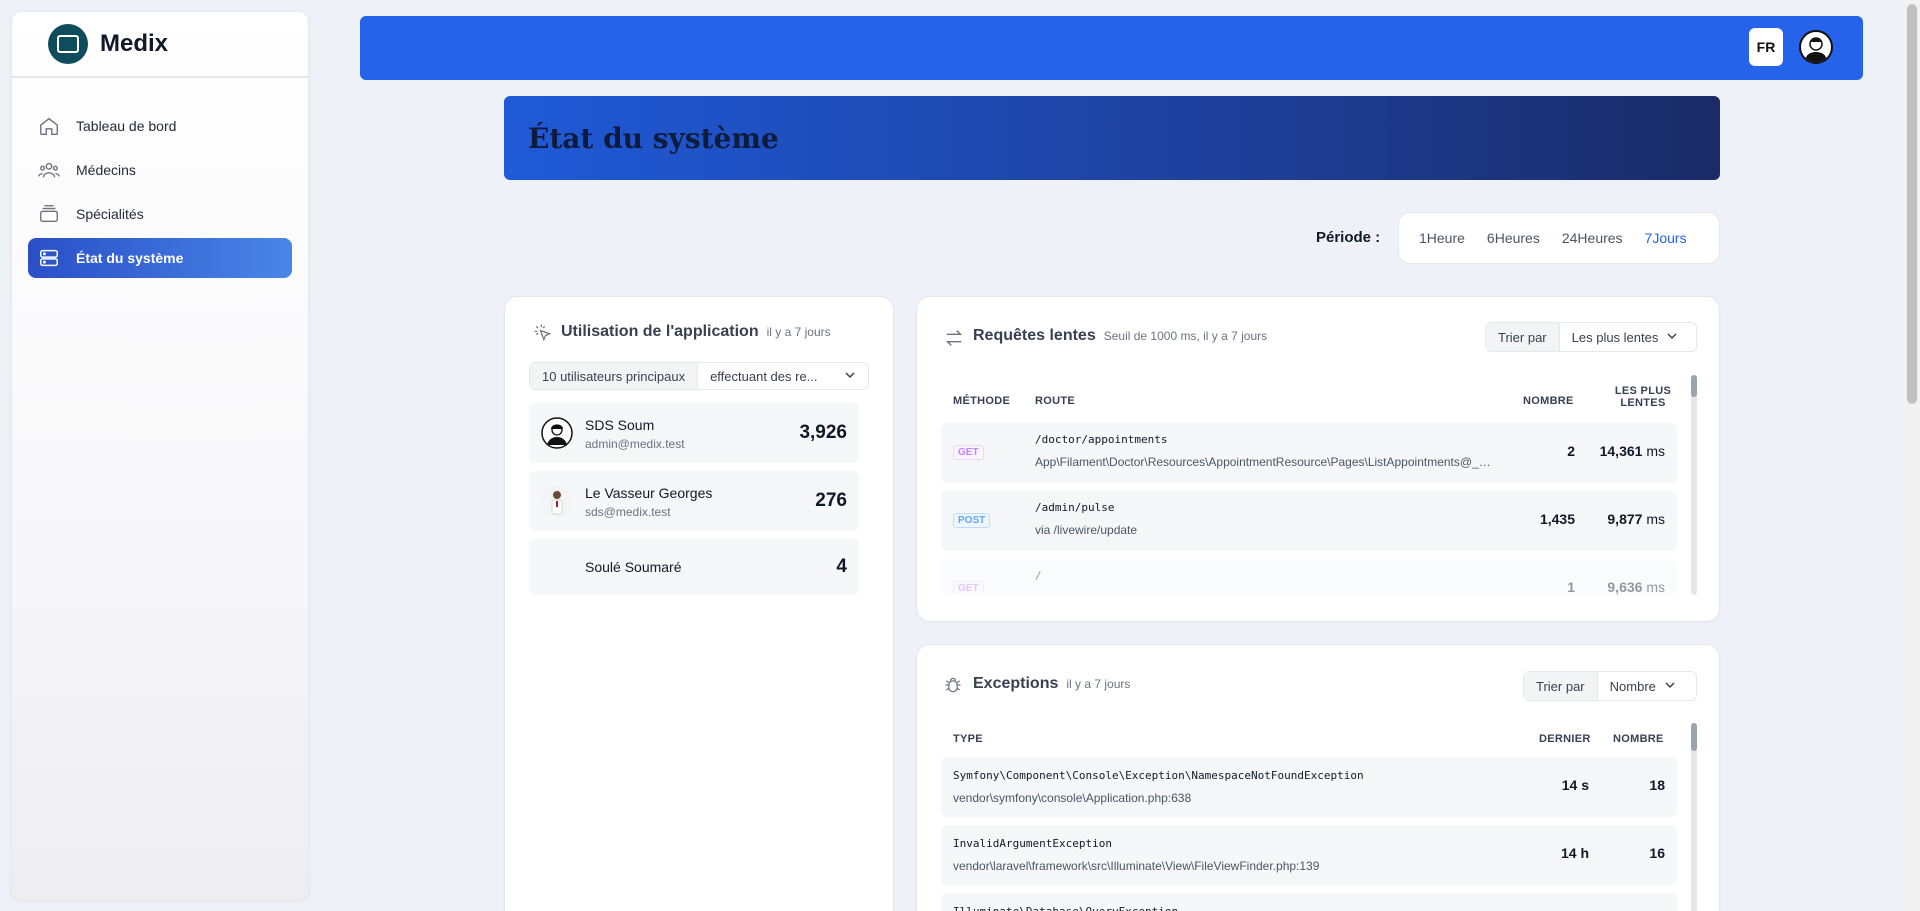 The image size is (1920, 911). I want to click on exceptions-sort-select: Trier par Nombre, so click(1610, 686).